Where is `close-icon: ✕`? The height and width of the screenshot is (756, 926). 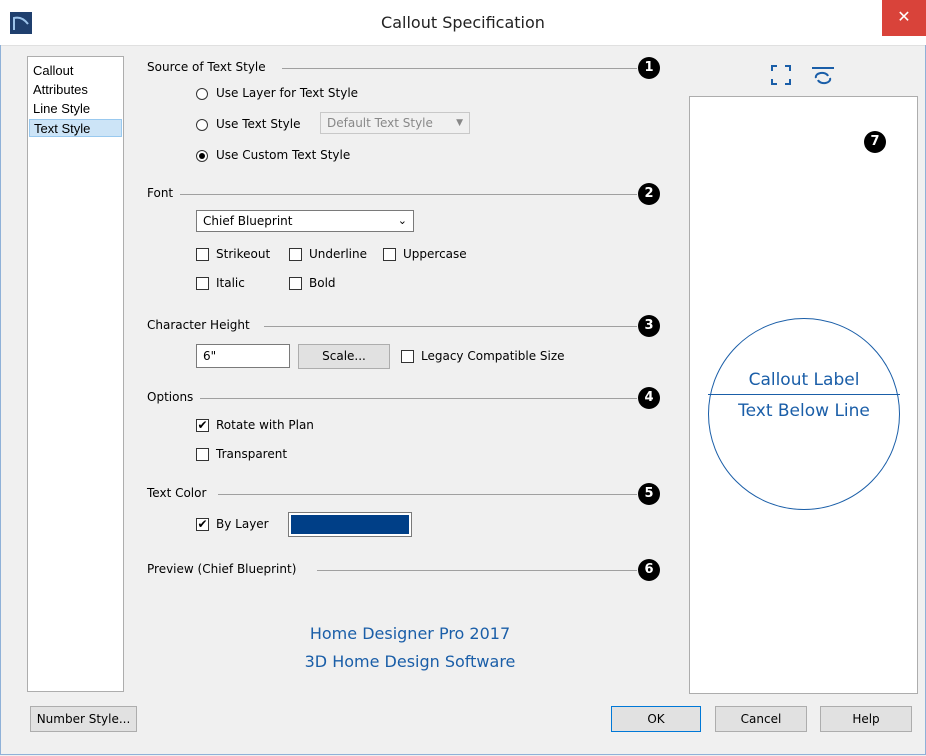
close-icon: ✕ is located at coordinates (904, 16).